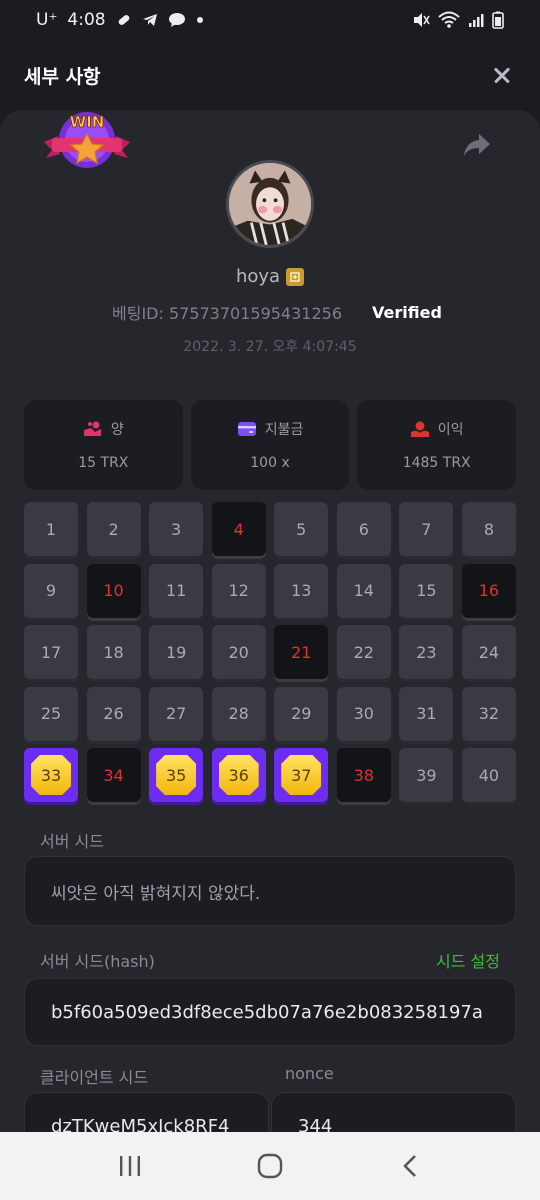  I want to click on grid-cell-32: 32, so click(488, 713).